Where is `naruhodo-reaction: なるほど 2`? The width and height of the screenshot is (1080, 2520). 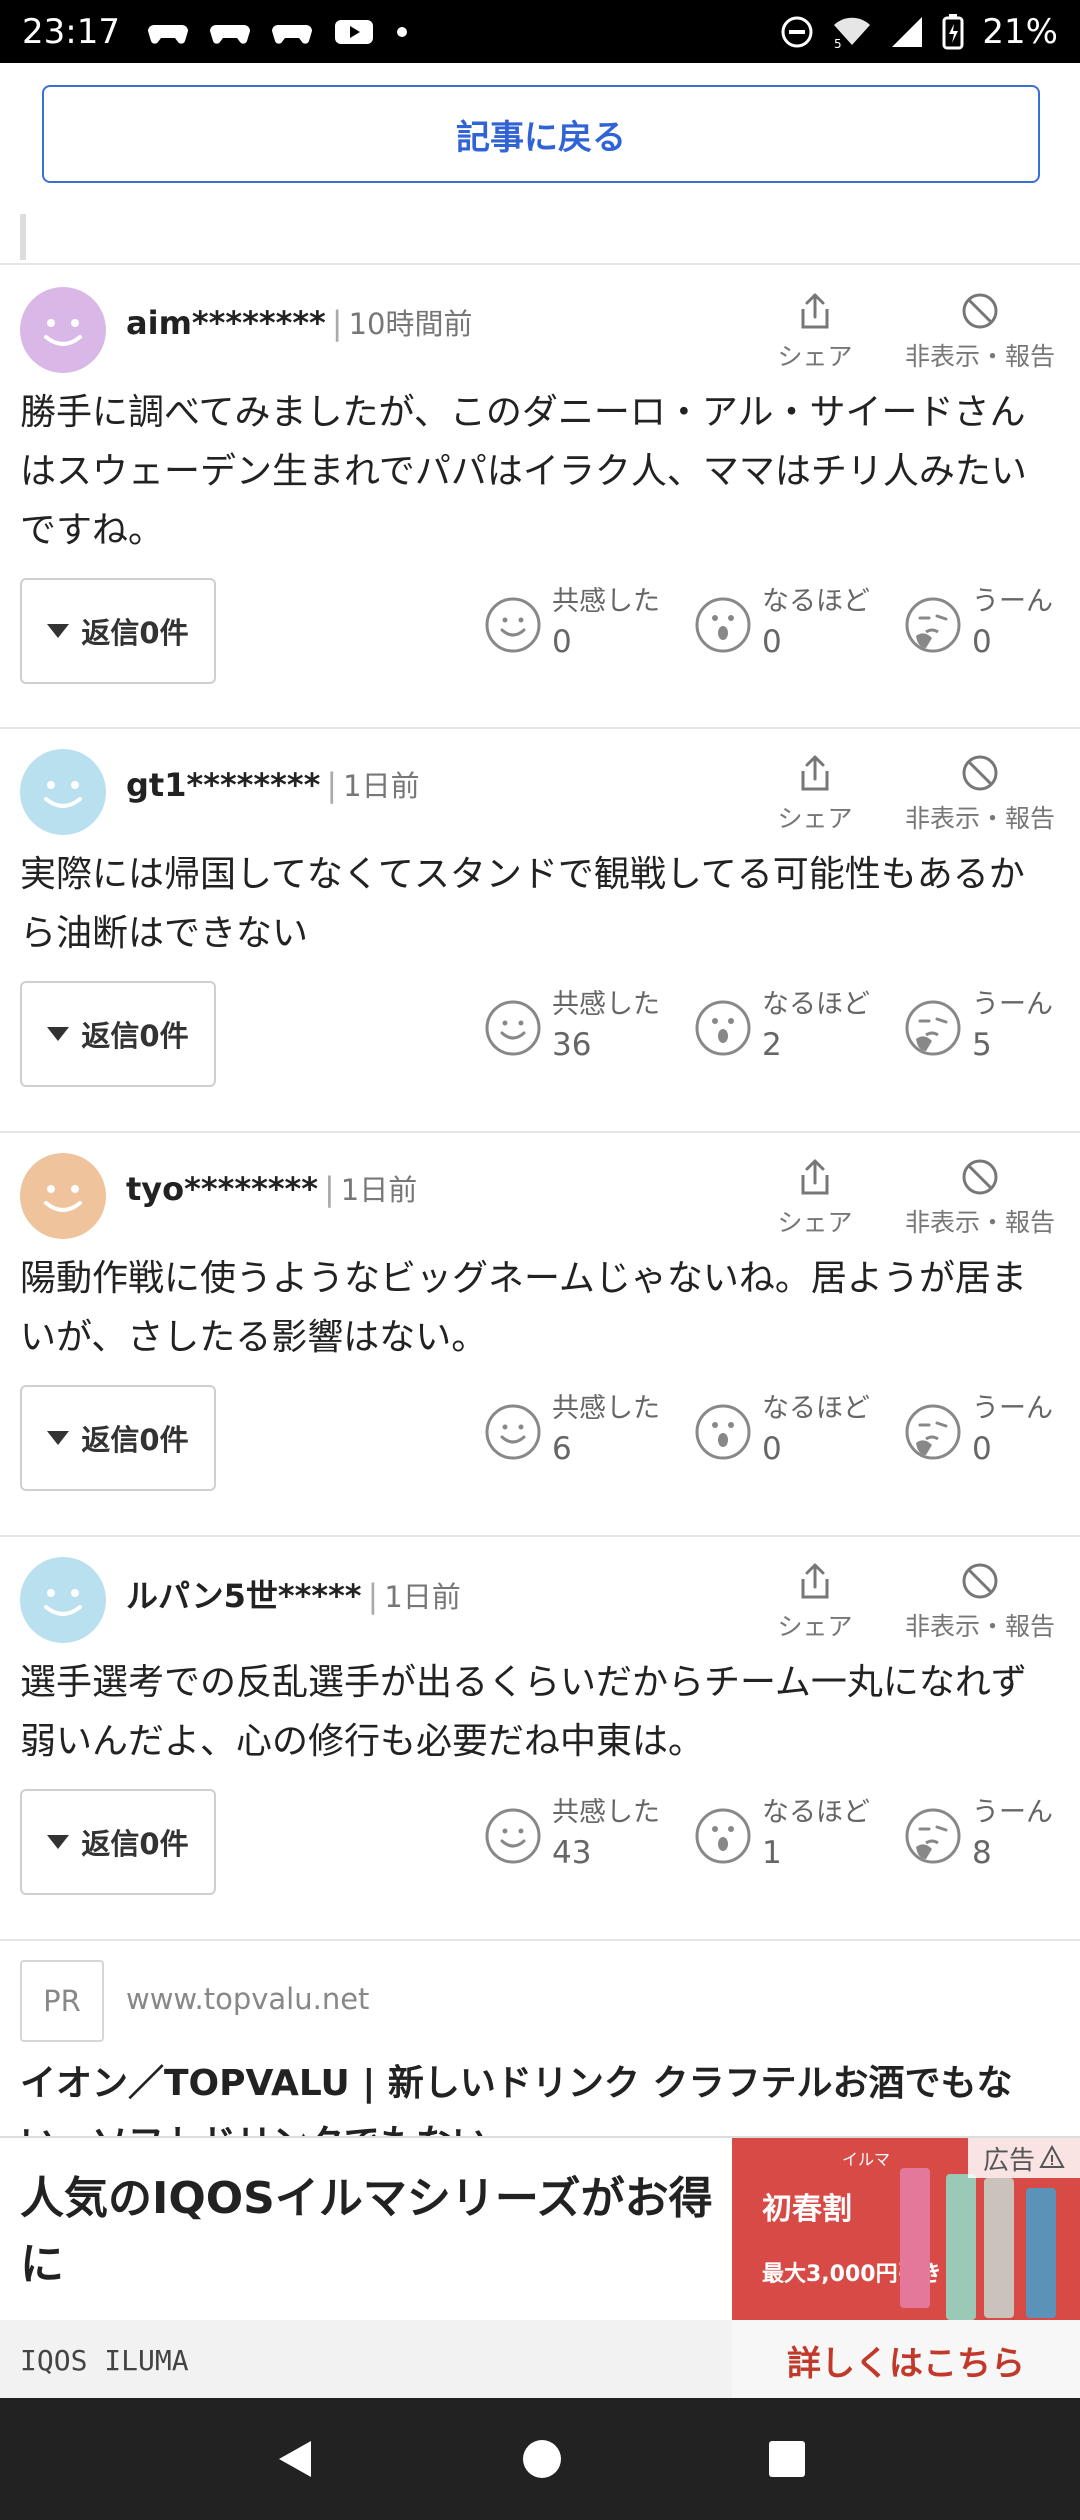 naruhodo-reaction: なるほど 2 is located at coordinates (782, 1025).